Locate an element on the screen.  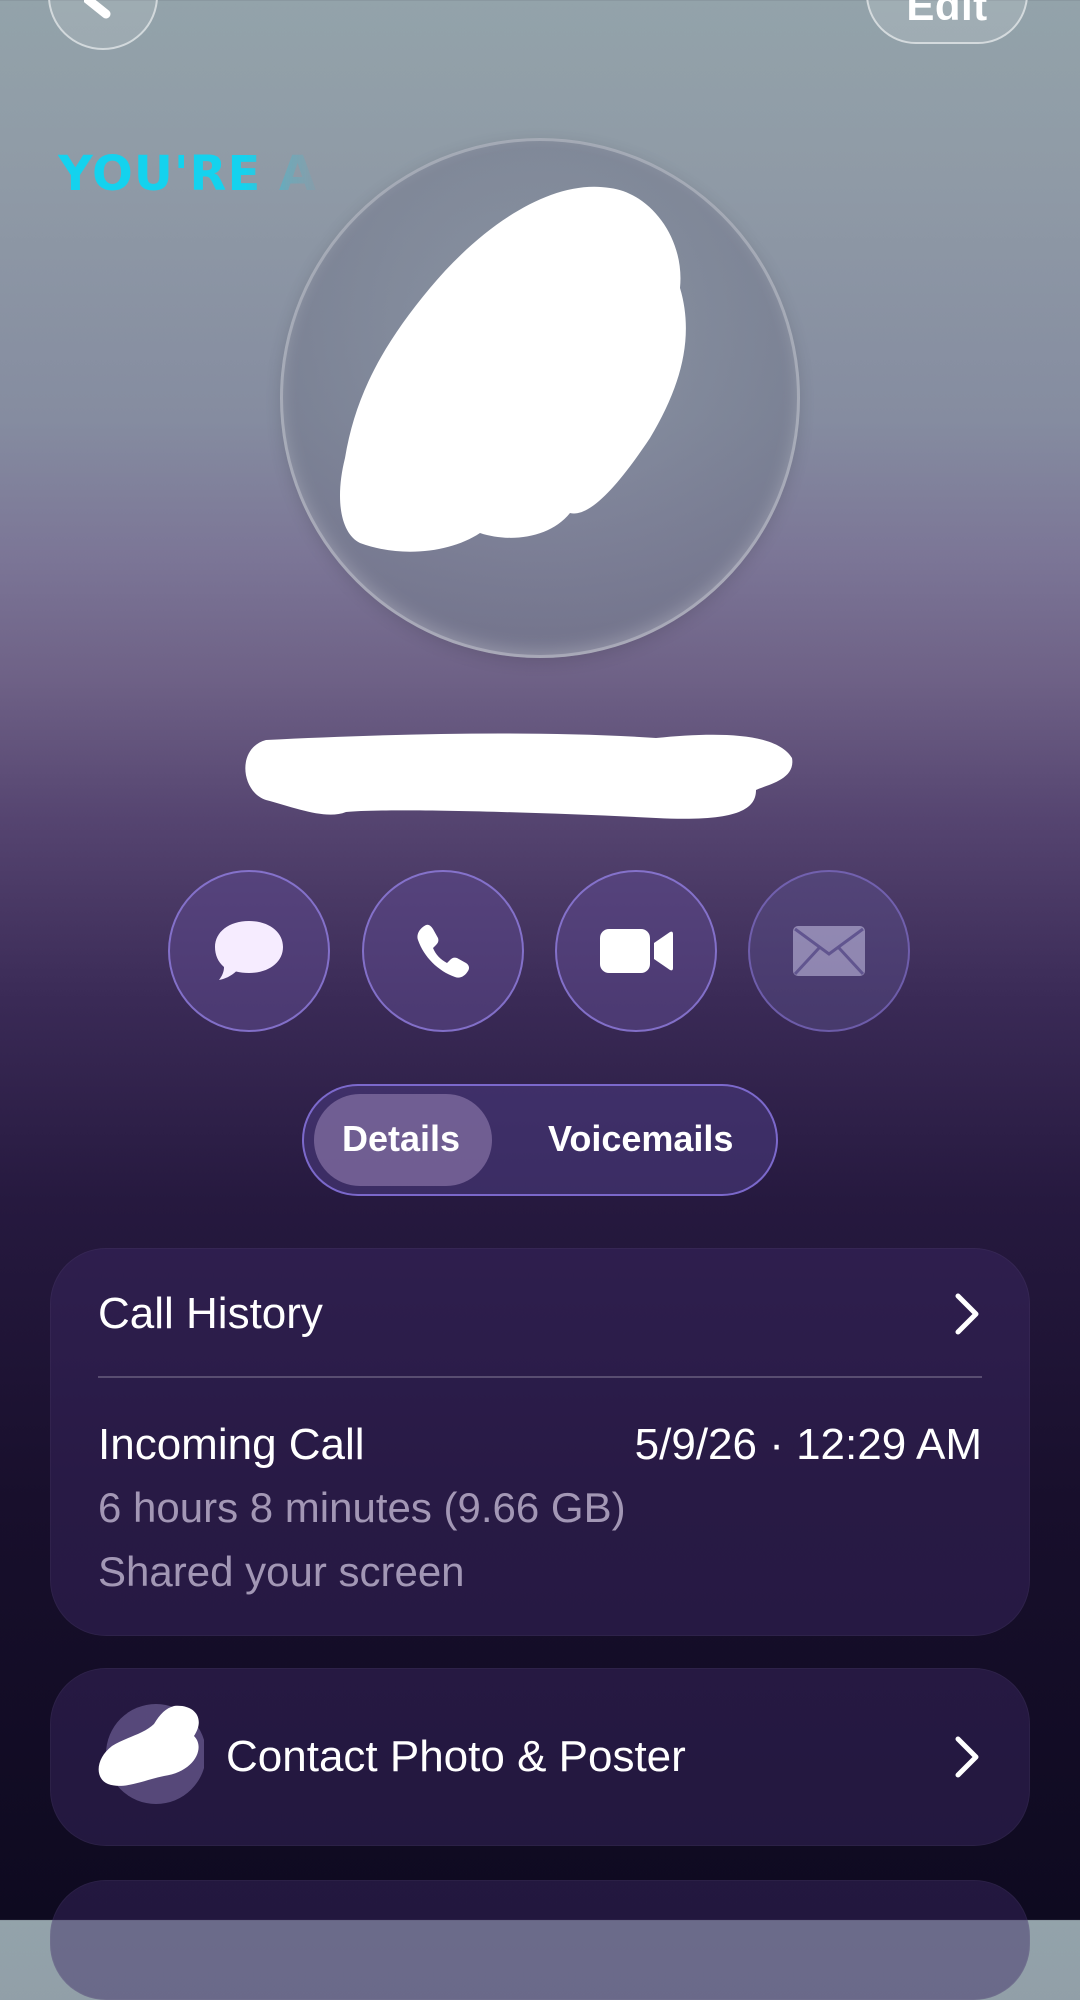
call-duration: 6 hours 8 minutes (9.66 GB) is located at coordinates (362, 1507).